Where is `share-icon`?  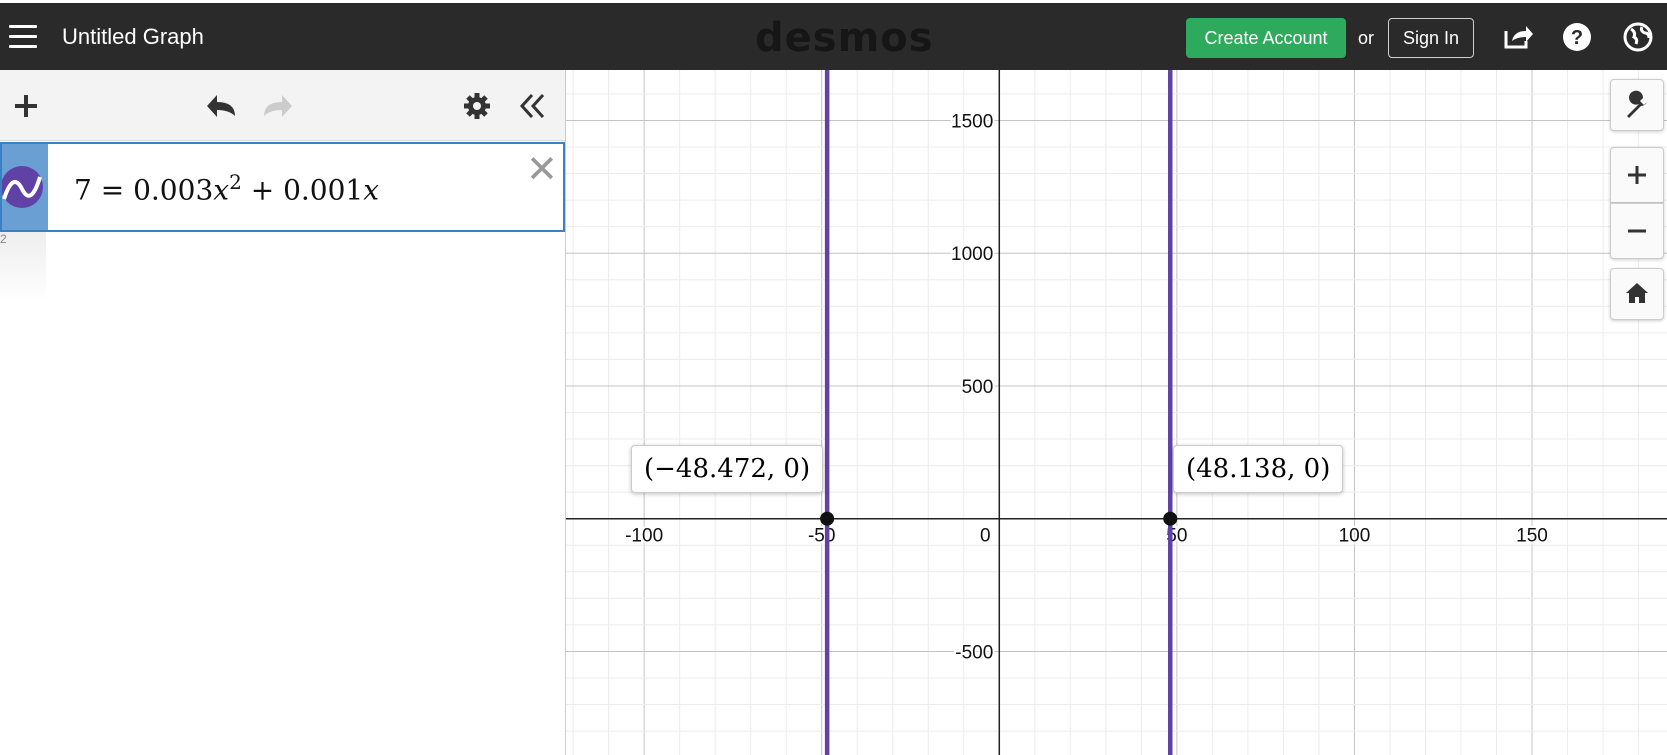 share-icon is located at coordinates (1518, 37).